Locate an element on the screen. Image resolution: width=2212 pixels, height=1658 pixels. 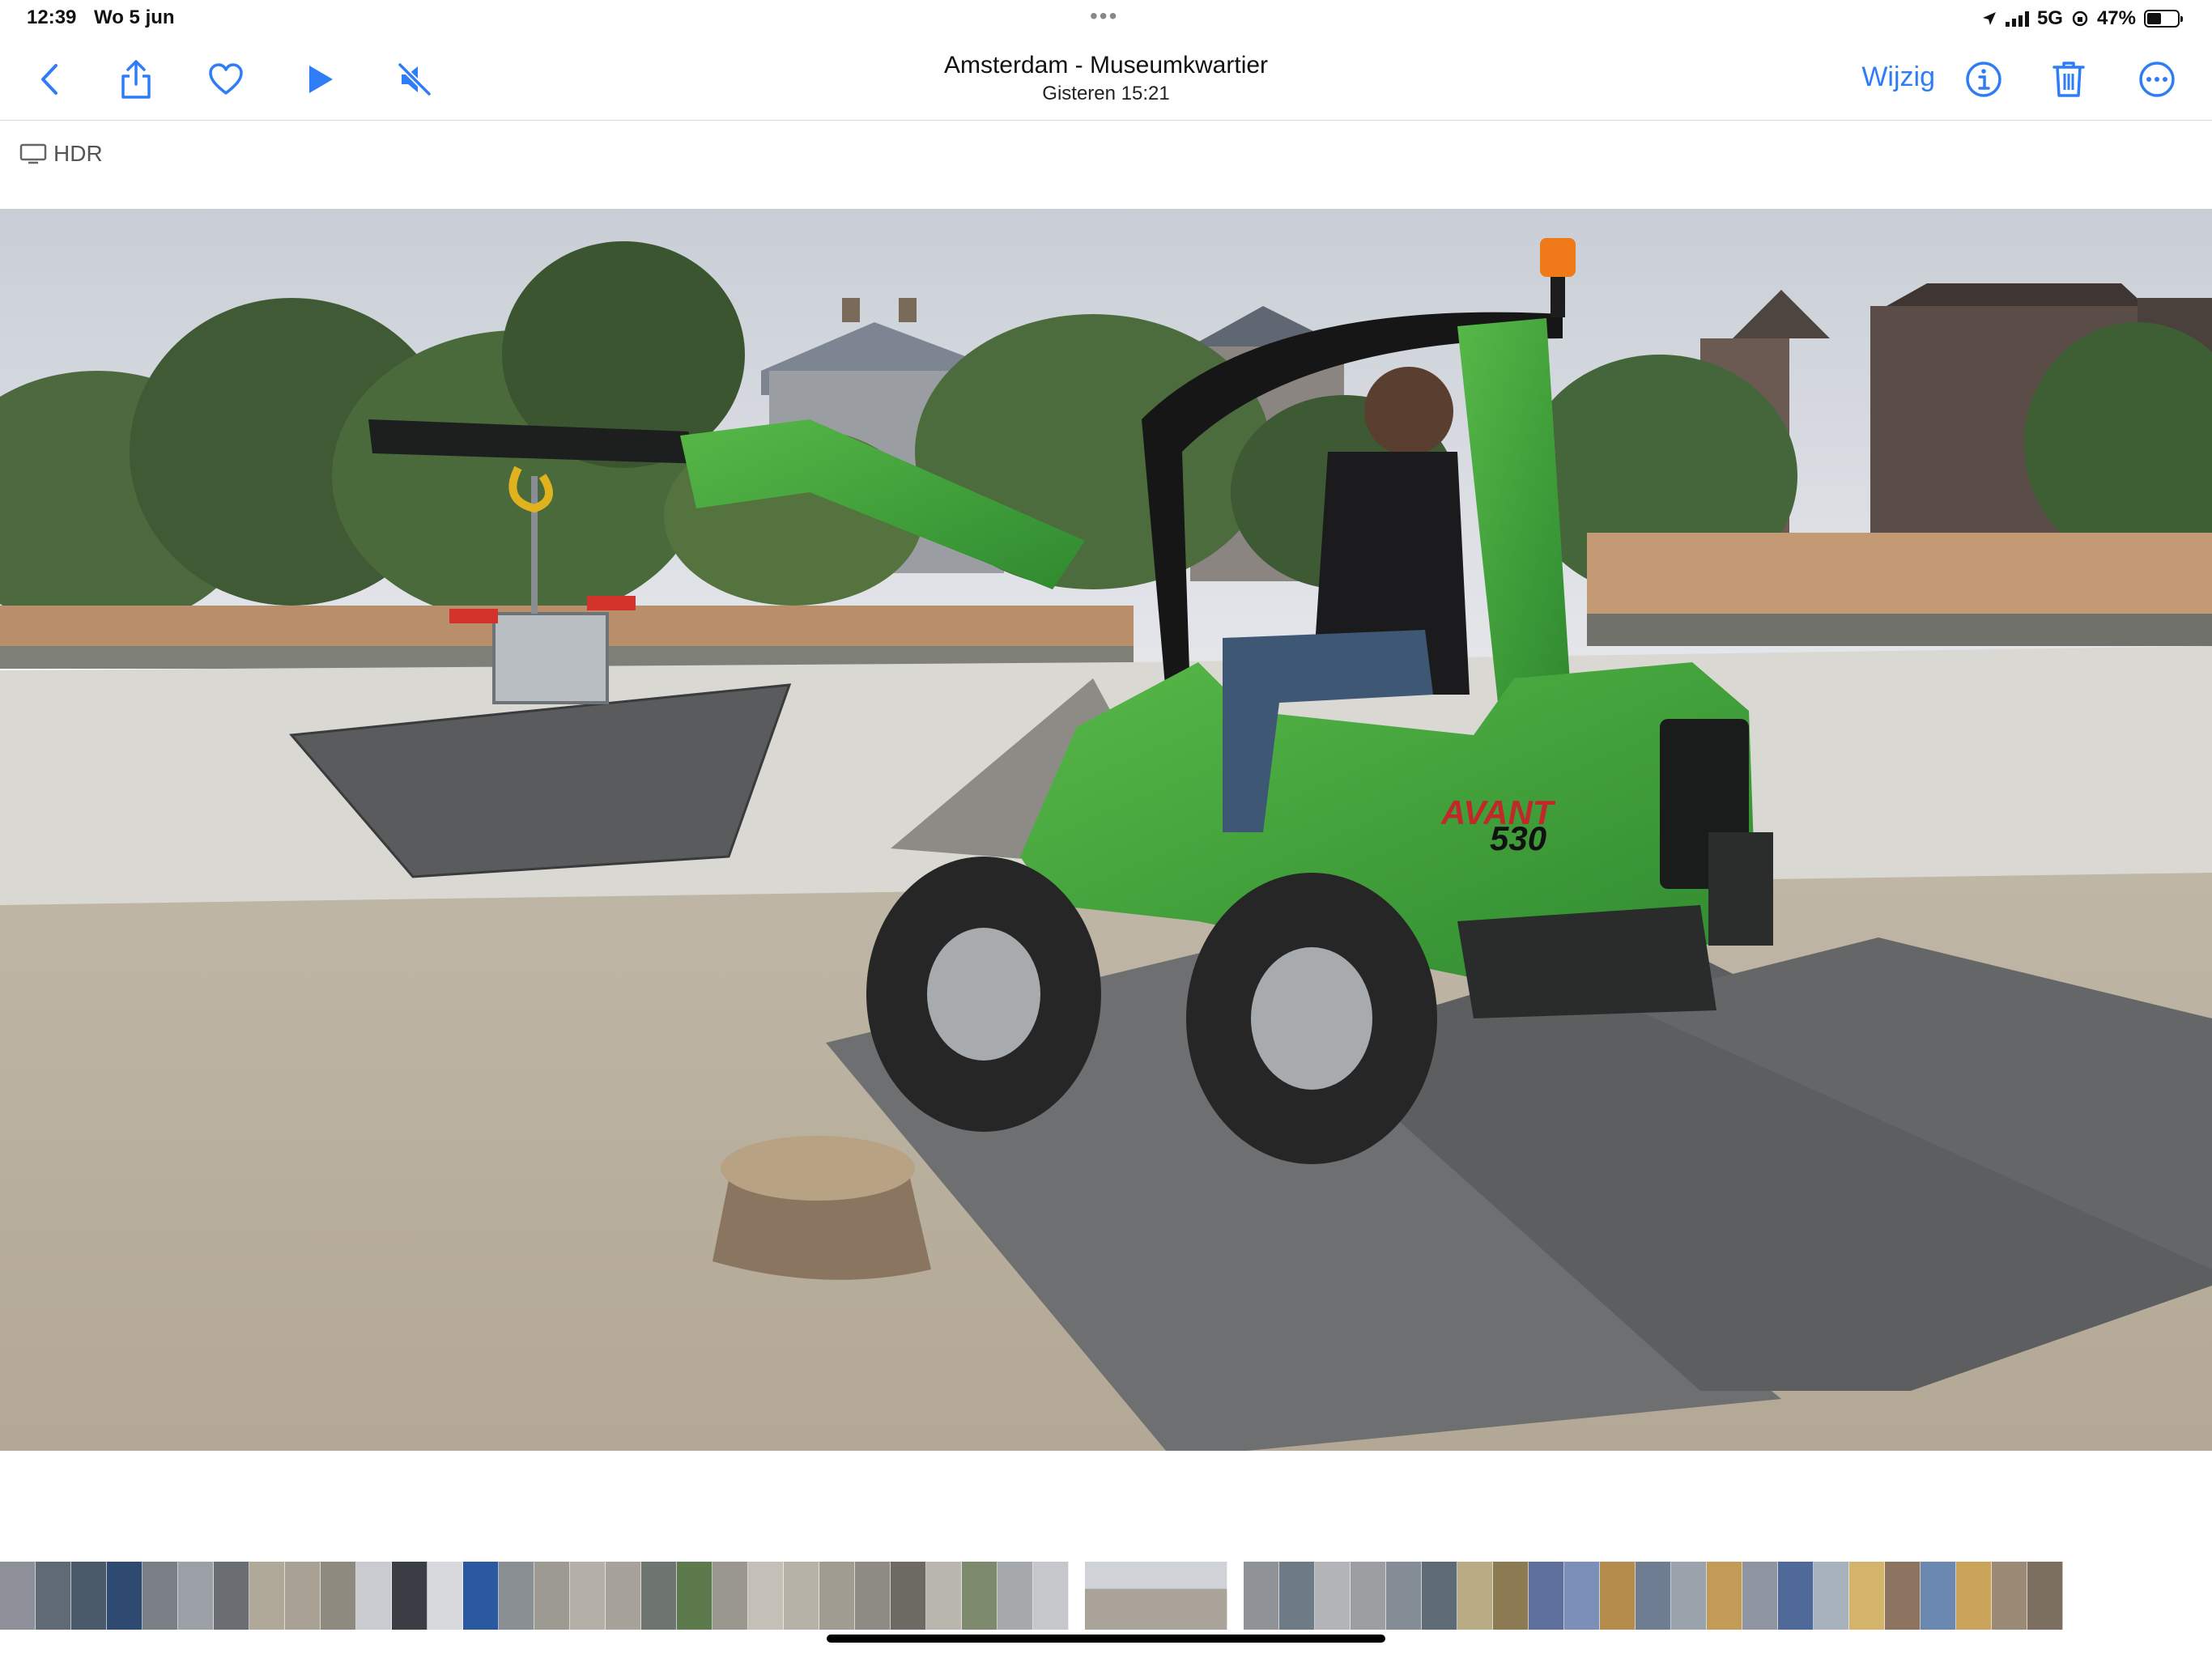
battery-percent: 47% is located at coordinates (2116, 18).